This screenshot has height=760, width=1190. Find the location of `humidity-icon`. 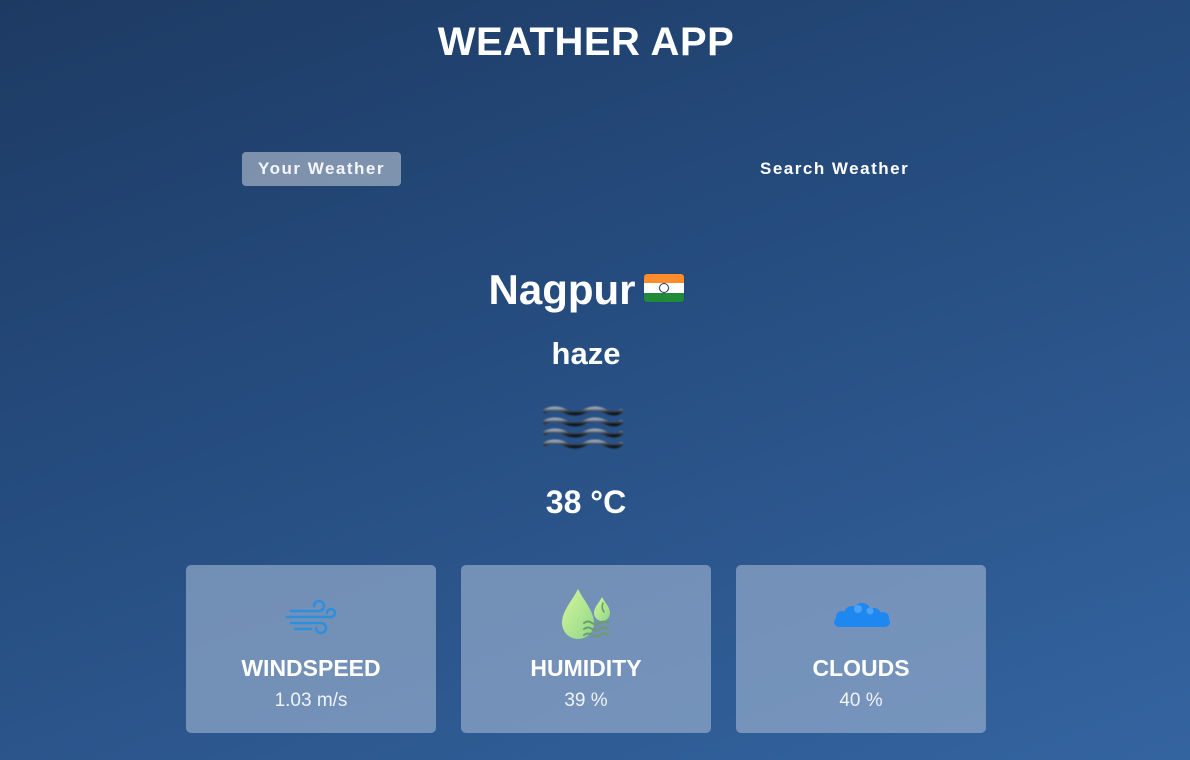

humidity-icon is located at coordinates (586, 614).